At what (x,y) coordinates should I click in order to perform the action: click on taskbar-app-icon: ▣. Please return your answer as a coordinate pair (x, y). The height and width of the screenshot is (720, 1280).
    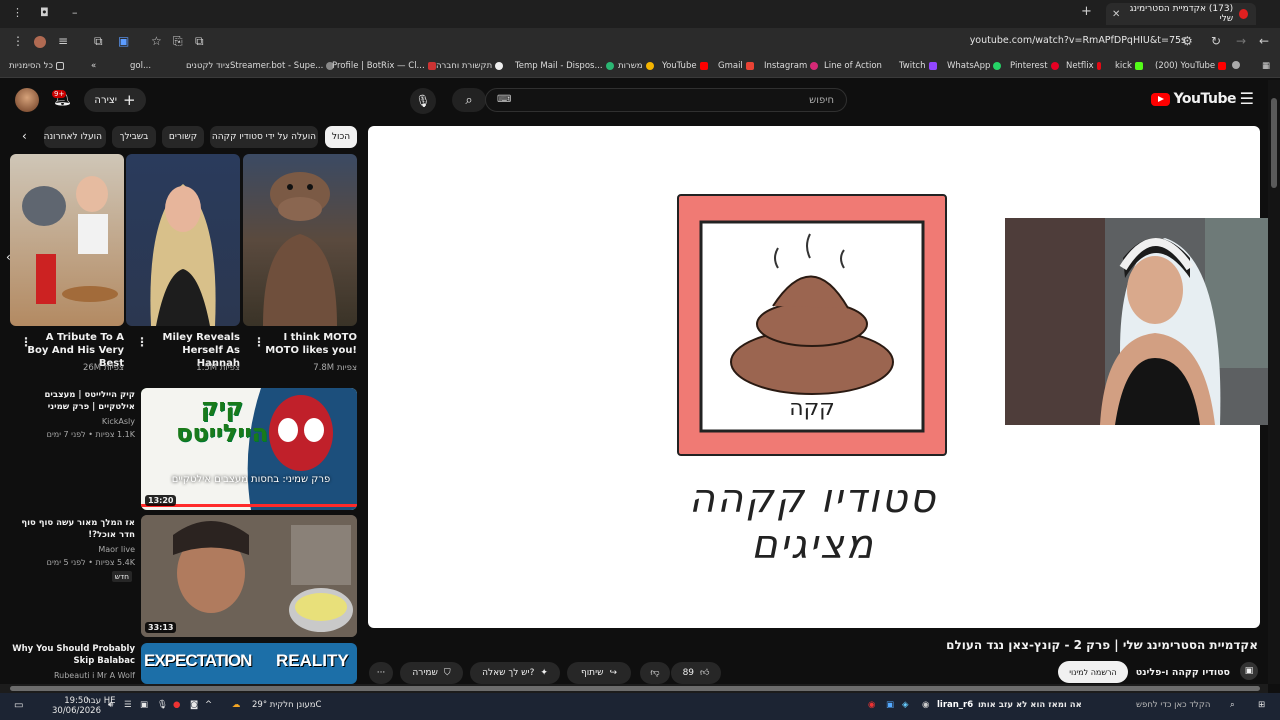
    Looking at the image, I should click on (890, 705).